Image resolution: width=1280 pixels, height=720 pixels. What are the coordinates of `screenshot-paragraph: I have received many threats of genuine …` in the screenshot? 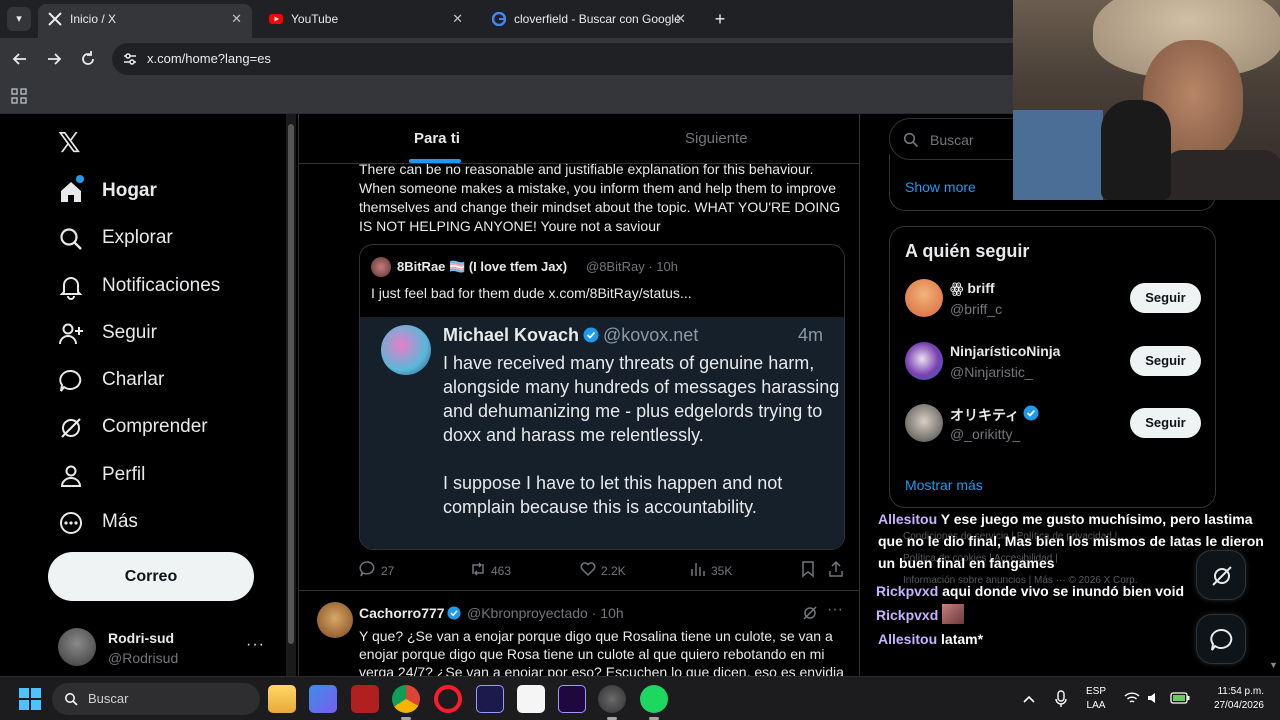 It's located at (641, 399).